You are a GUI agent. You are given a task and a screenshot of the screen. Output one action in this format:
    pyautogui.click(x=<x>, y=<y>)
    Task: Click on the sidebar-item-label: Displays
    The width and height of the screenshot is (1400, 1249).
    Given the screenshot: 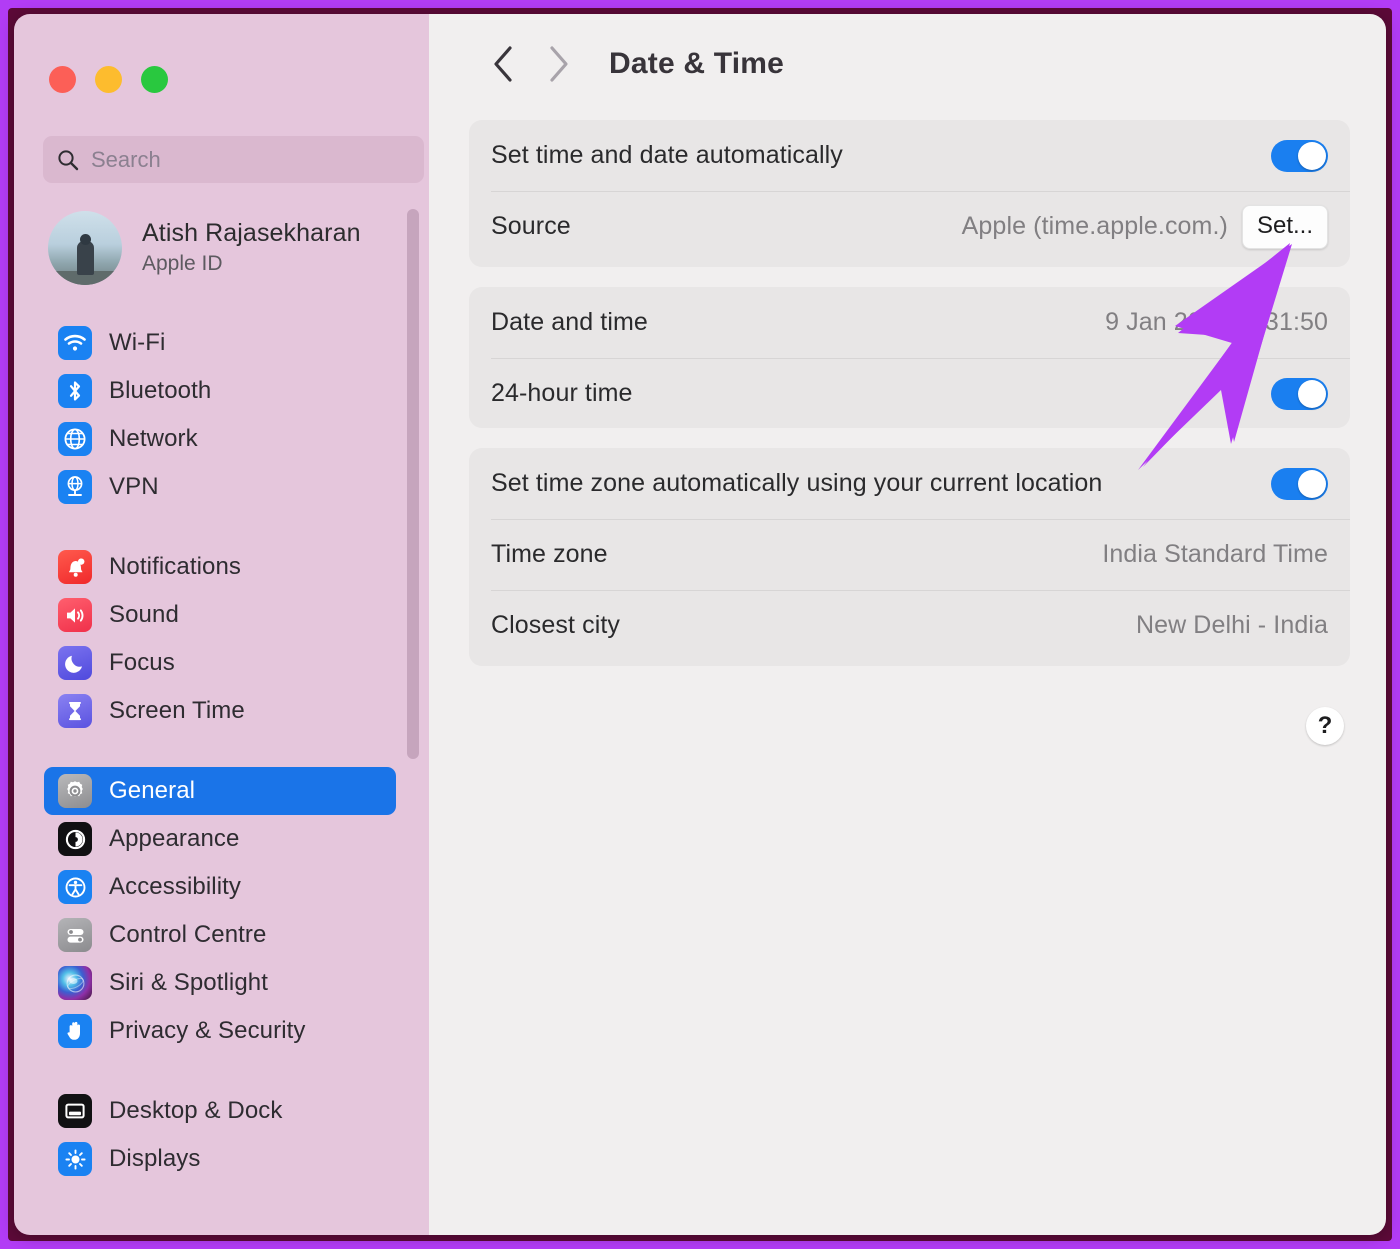 What is the action you would take?
    pyautogui.click(x=155, y=1158)
    